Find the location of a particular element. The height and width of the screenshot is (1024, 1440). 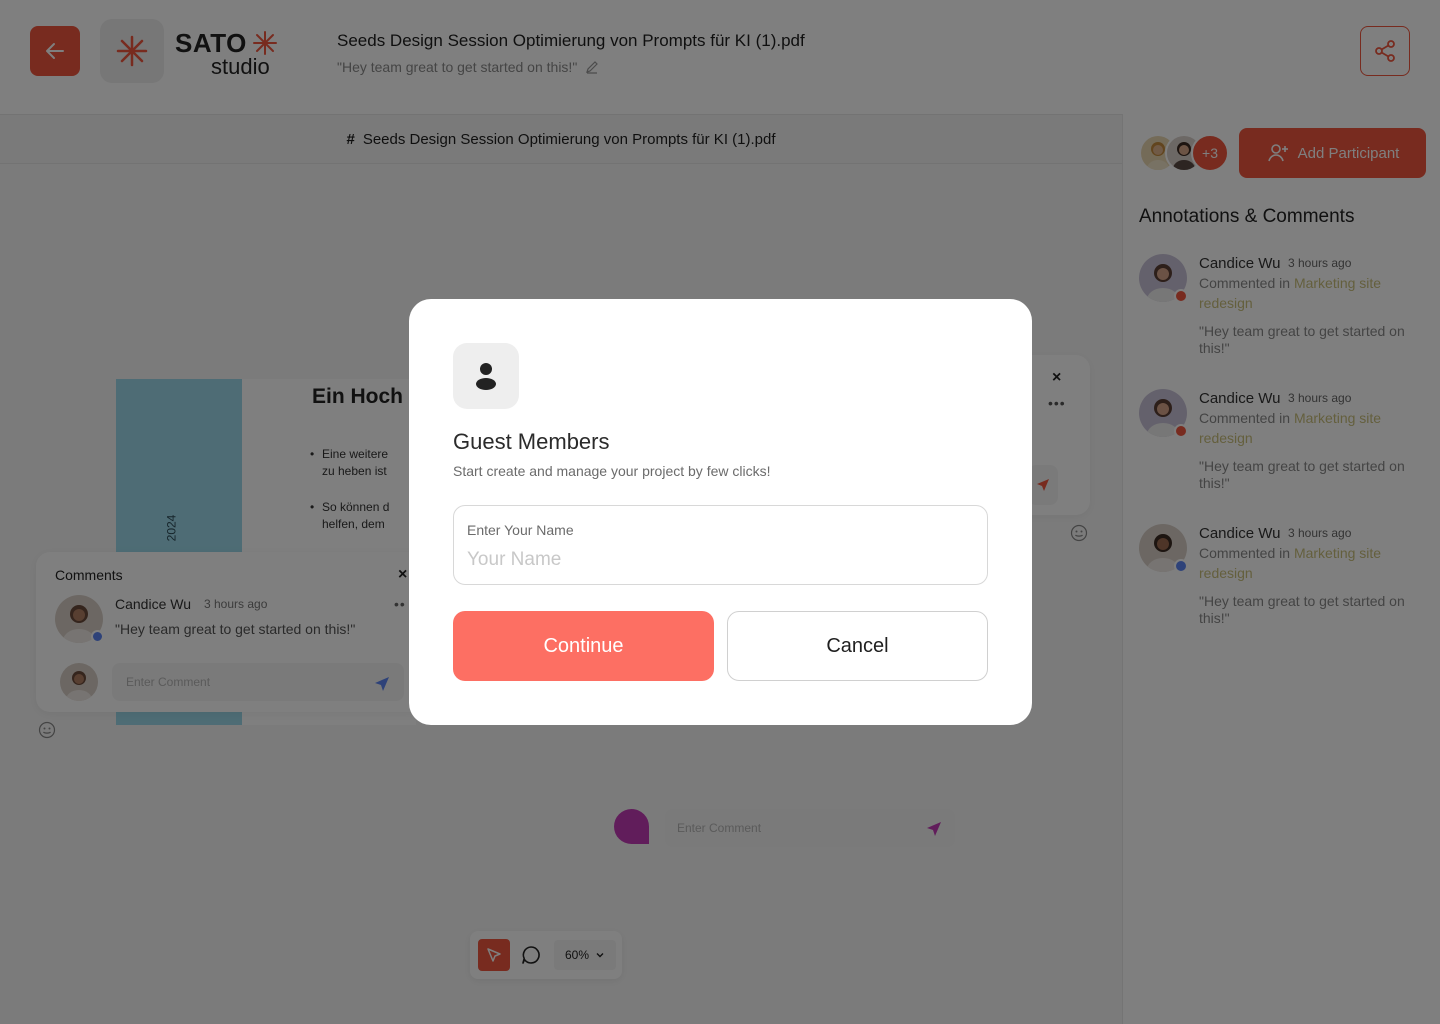

user-icon is located at coordinates (486, 376).